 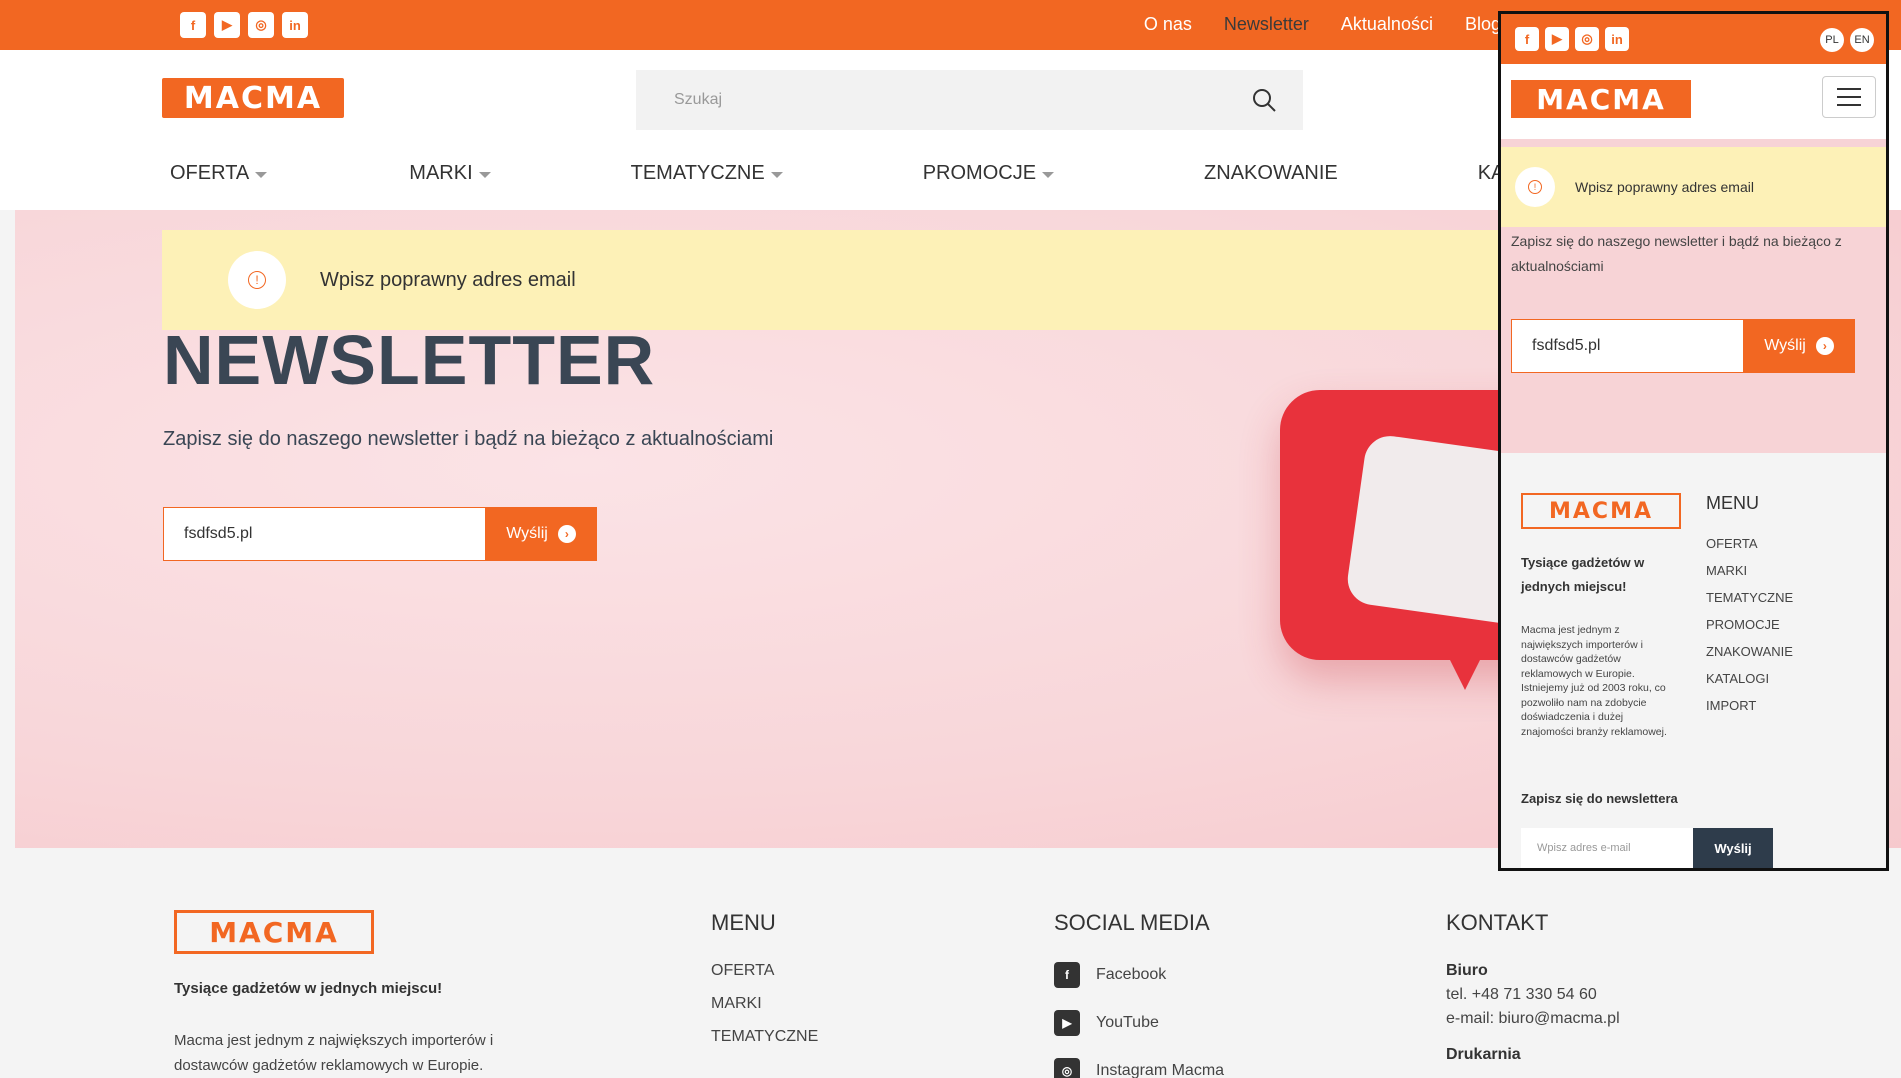 What do you see at coordinates (1497, 922) in the screenshot?
I see `footer-contact-title: KONTAKT` at bounding box center [1497, 922].